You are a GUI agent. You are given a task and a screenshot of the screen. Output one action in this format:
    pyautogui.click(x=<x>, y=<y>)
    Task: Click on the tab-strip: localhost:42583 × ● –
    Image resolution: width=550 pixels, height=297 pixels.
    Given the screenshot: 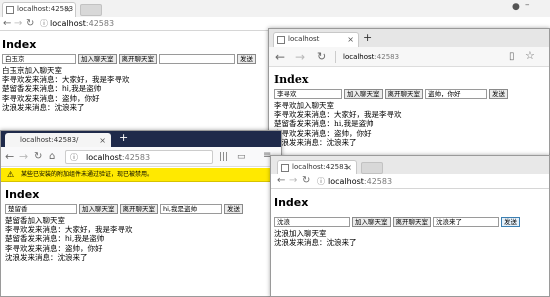 What is the action you would take?
    pyautogui.click(x=275, y=8)
    